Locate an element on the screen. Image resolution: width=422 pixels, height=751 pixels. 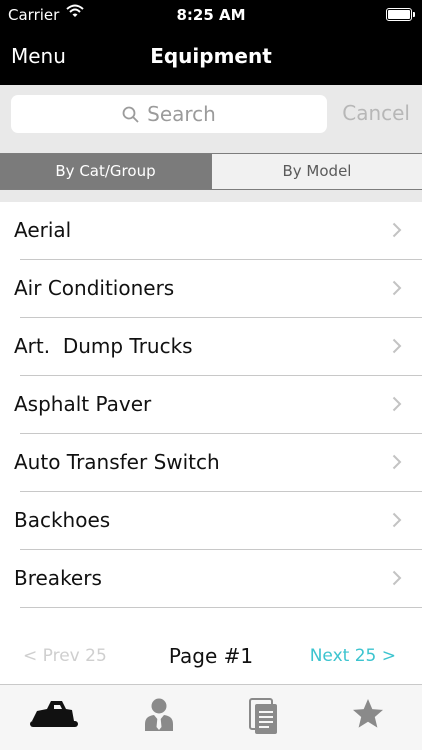
page-title: Equipment is located at coordinates (211, 56).